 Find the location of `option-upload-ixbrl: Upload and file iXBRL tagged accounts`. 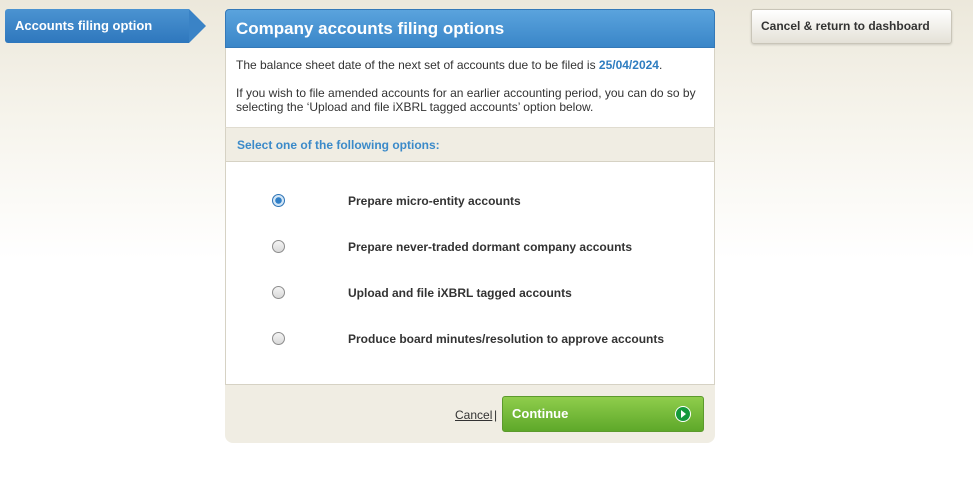

option-upload-ixbrl: Upload and file iXBRL tagged accounts is located at coordinates (470, 294).